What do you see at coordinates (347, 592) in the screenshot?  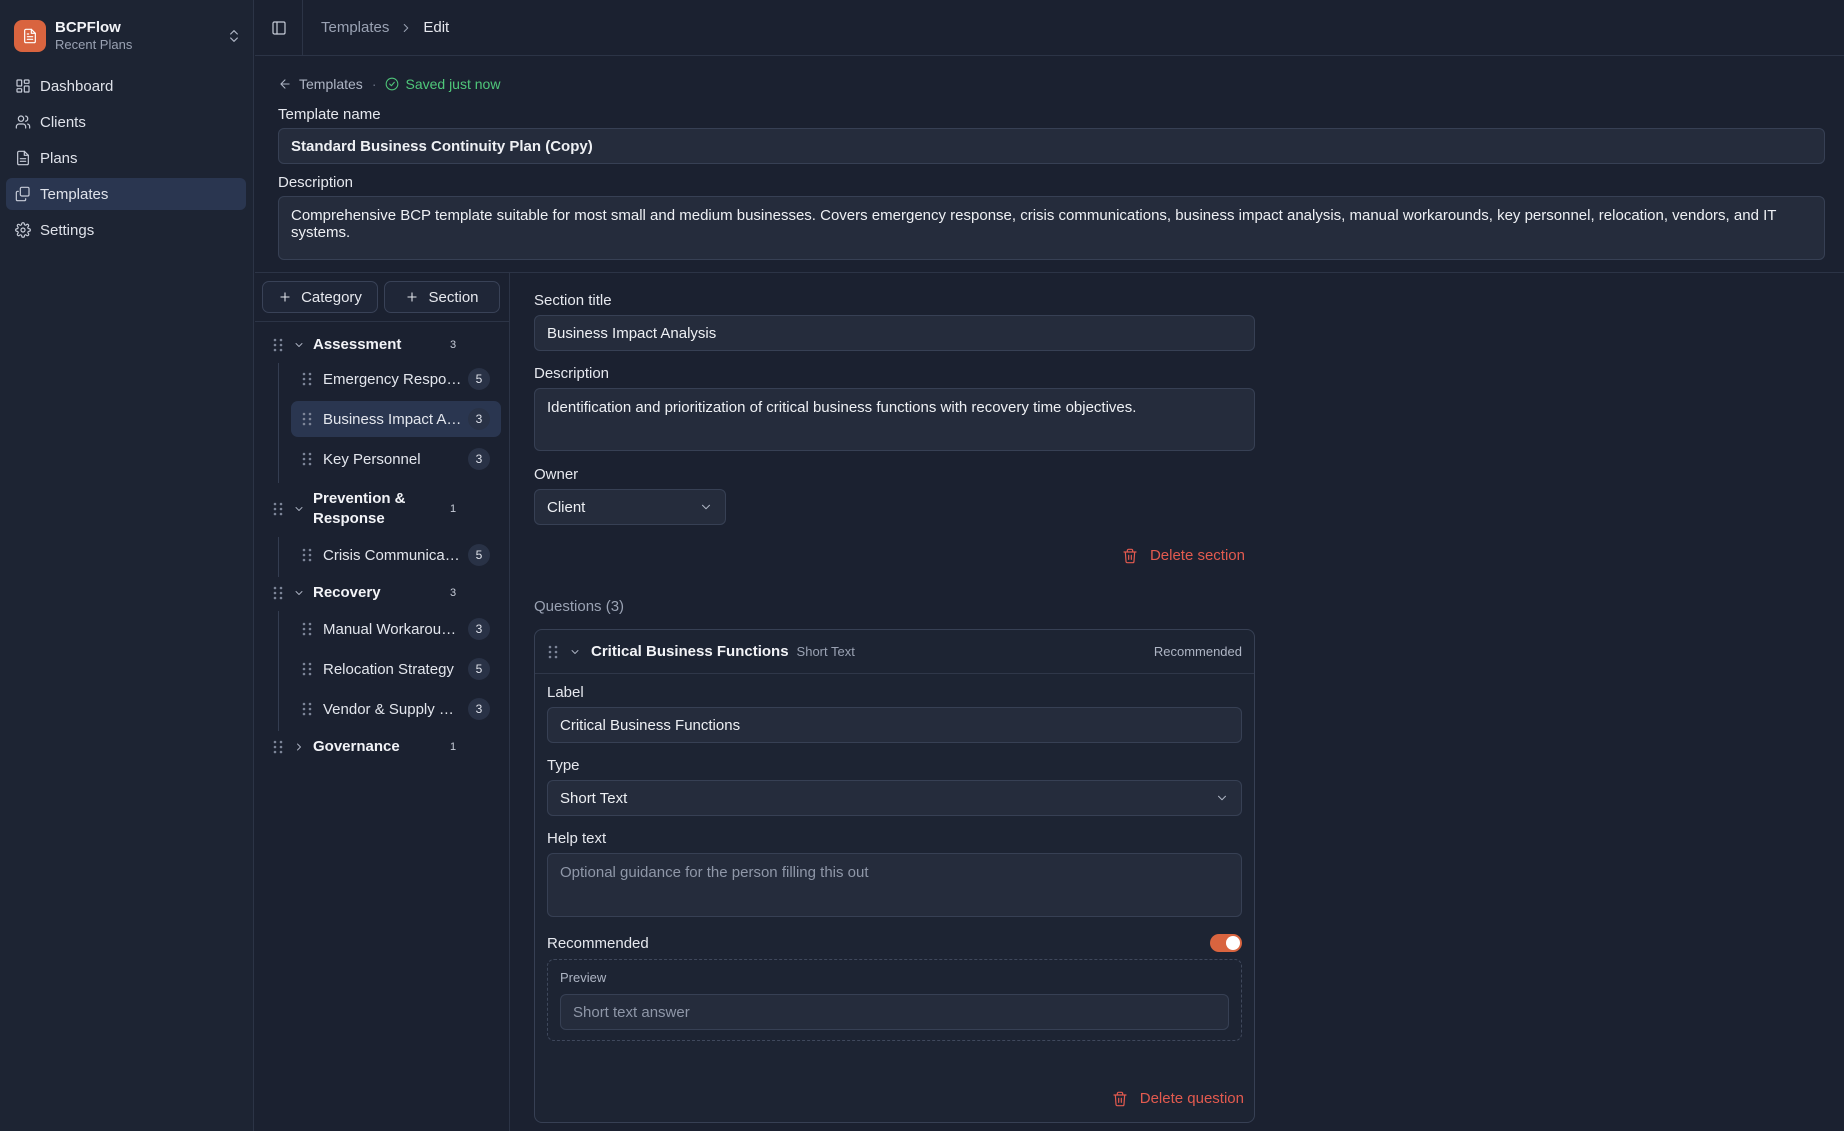 I see `category-name: Recovery` at bounding box center [347, 592].